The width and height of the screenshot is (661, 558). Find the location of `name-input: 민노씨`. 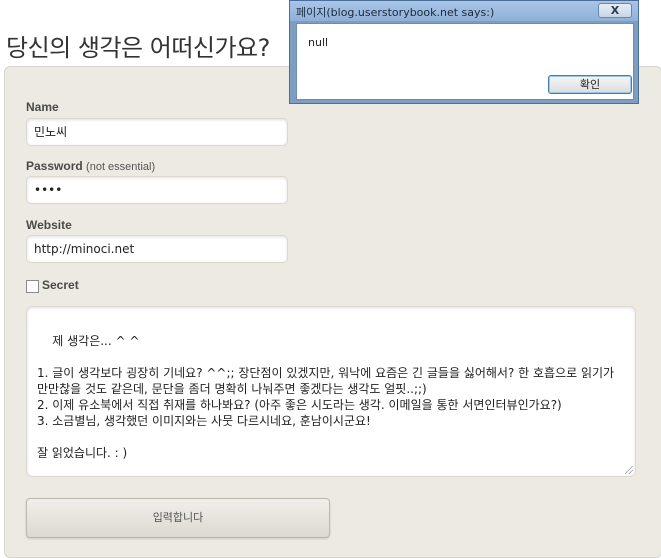

name-input: 민노씨 is located at coordinates (157, 132).